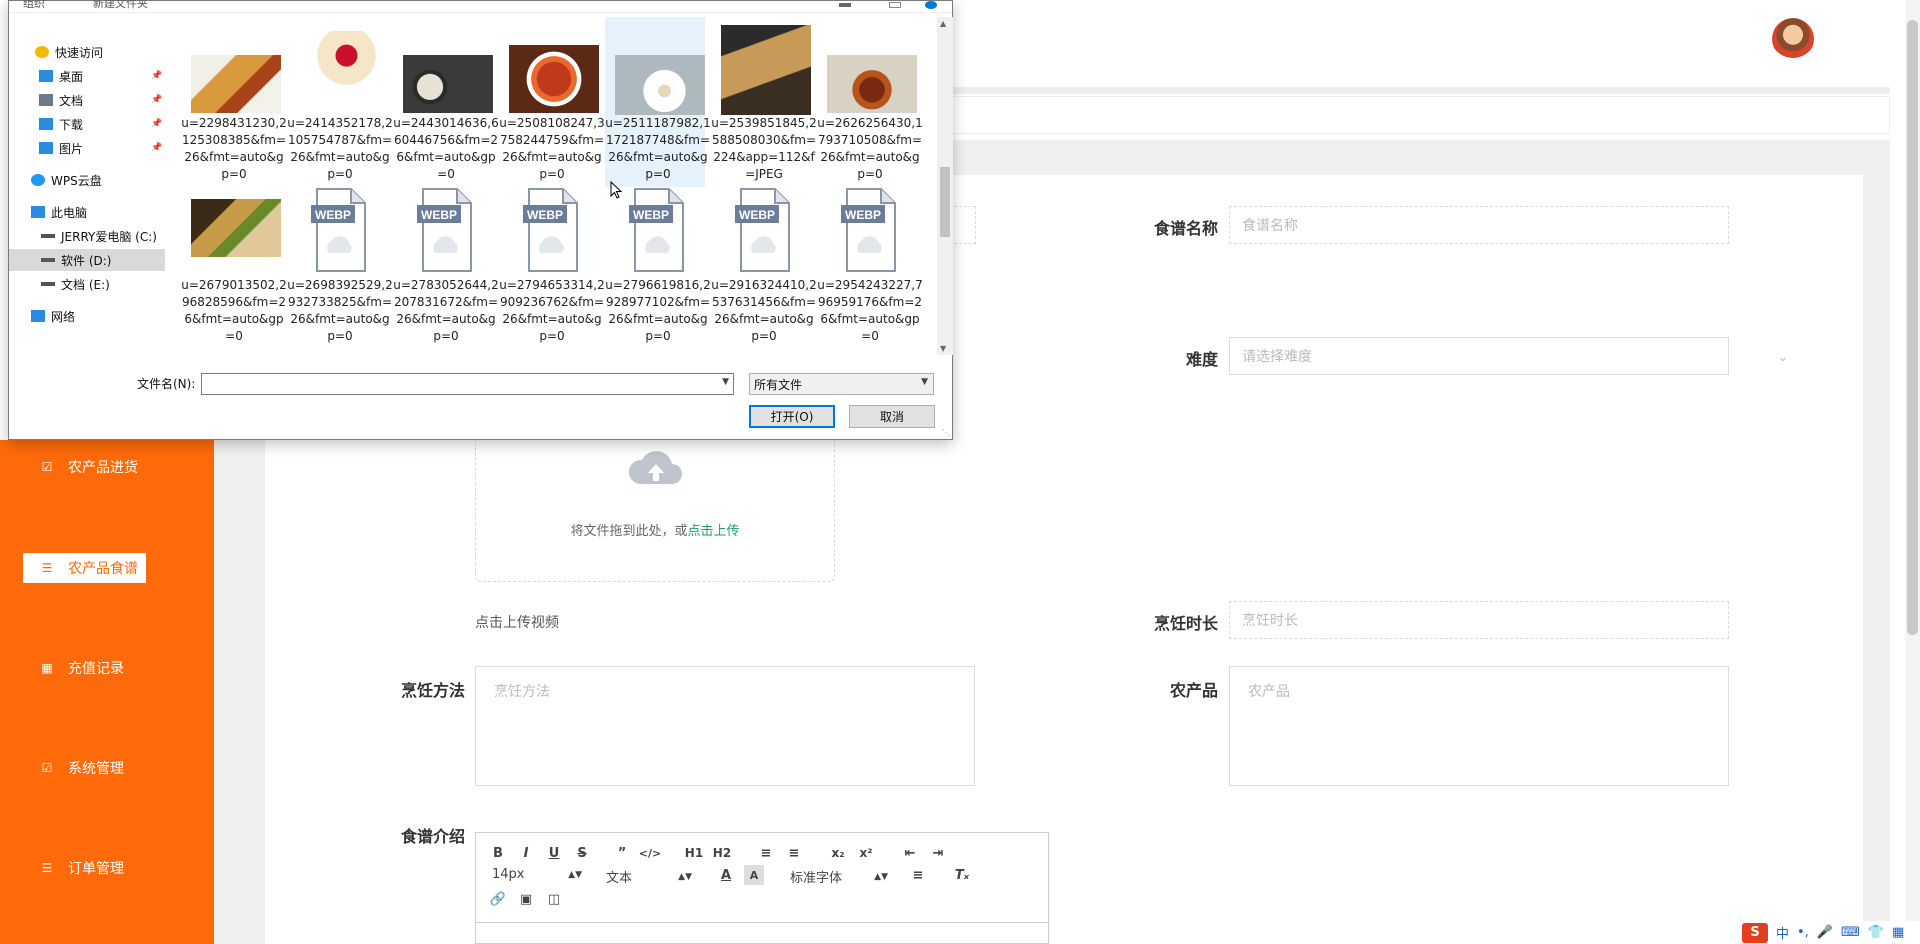  Describe the element at coordinates (938, 853) in the screenshot. I see `indent-icon: ⇥` at that location.